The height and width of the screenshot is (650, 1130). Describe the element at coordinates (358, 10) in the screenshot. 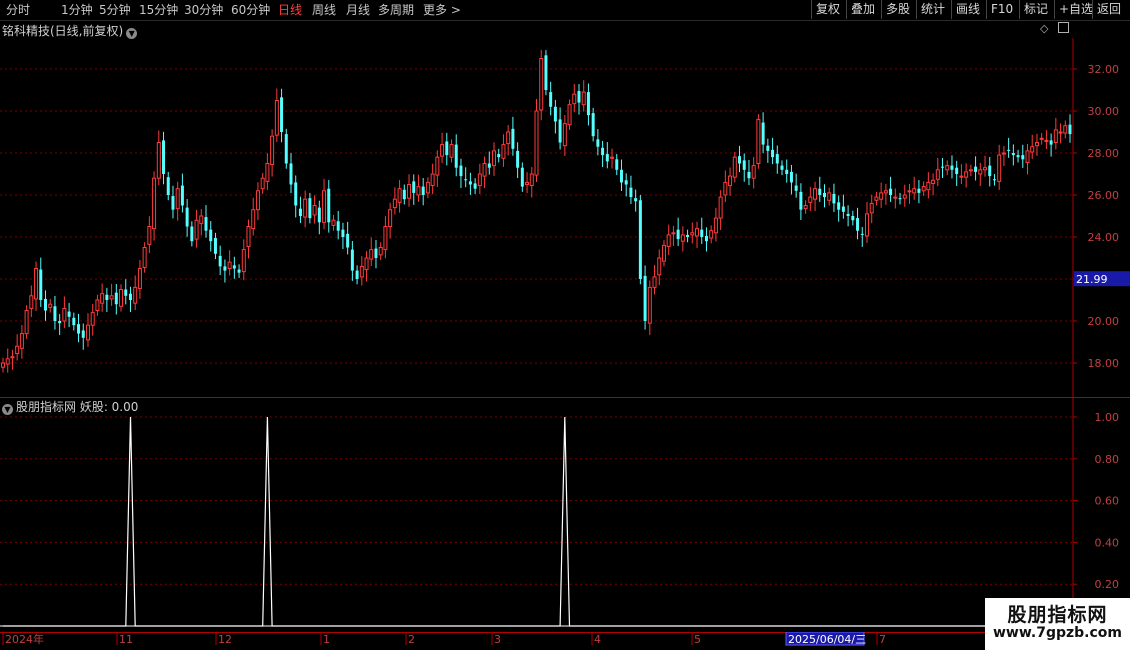

I see `period-tab-monthly: 月线` at that location.